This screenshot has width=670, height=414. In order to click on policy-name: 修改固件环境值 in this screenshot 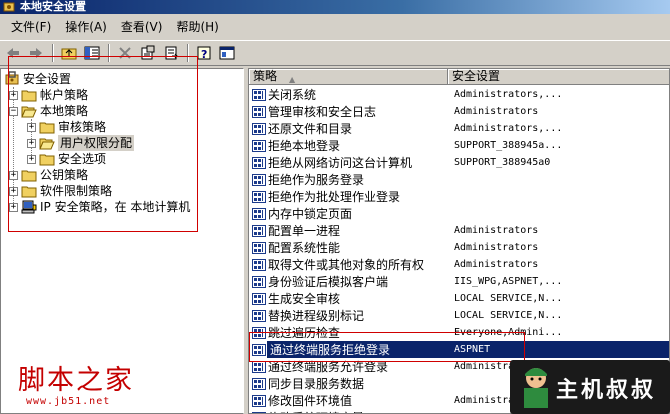, I will do `click(310, 401)`.